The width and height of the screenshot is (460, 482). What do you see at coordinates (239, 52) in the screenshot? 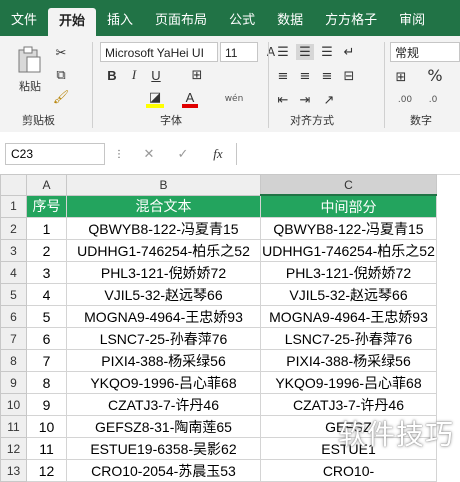
I see `font-size-select: 11` at bounding box center [239, 52].